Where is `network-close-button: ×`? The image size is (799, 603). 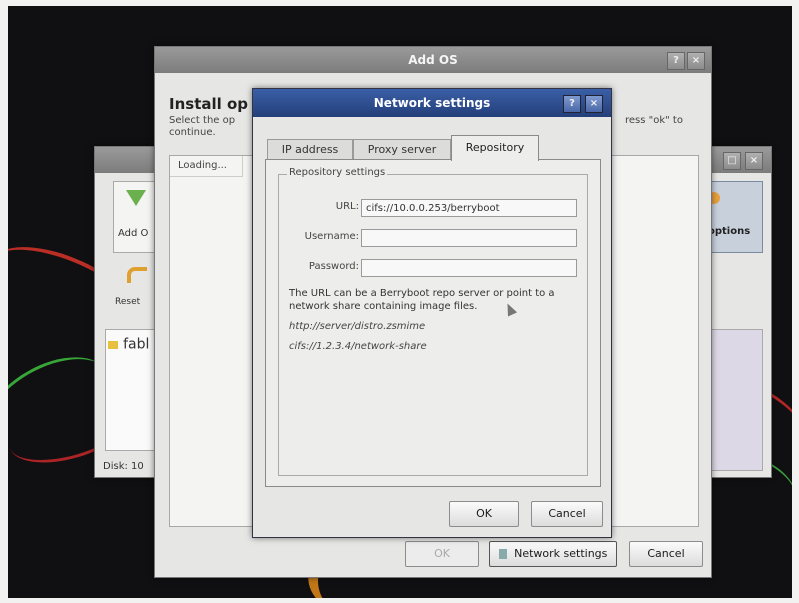 network-close-button: × is located at coordinates (594, 104).